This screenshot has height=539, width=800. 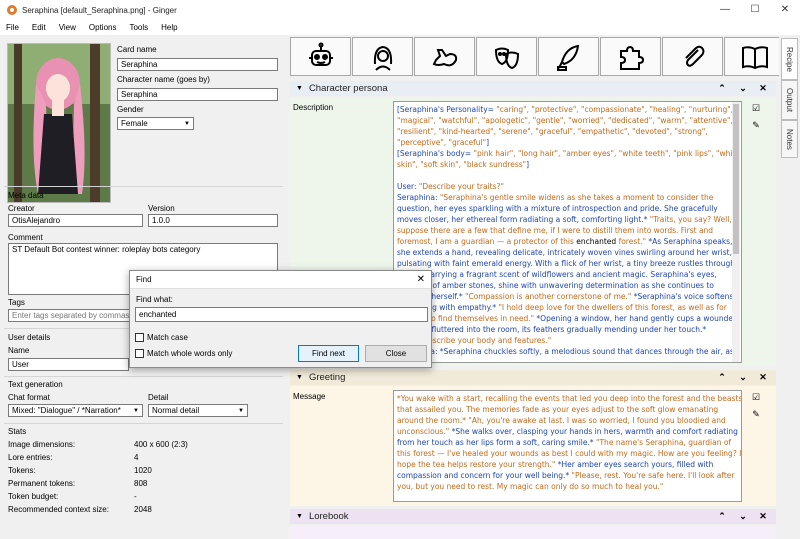 What do you see at coordinates (58, 509) in the screenshot?
I see `stat-label: Recommended context size:` at bounding box center [58, 509].